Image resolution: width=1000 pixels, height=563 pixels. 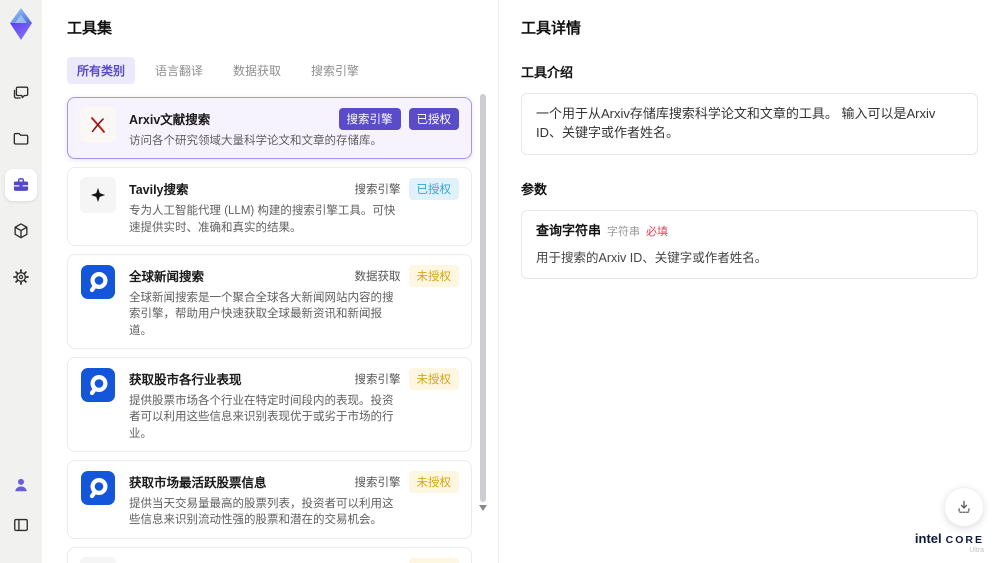 I want to click on param-box: 查询字符串 字符串 必填 用于搜索的Arxiv ID、关键字或作者姓名。, so click(x=749, y=244).